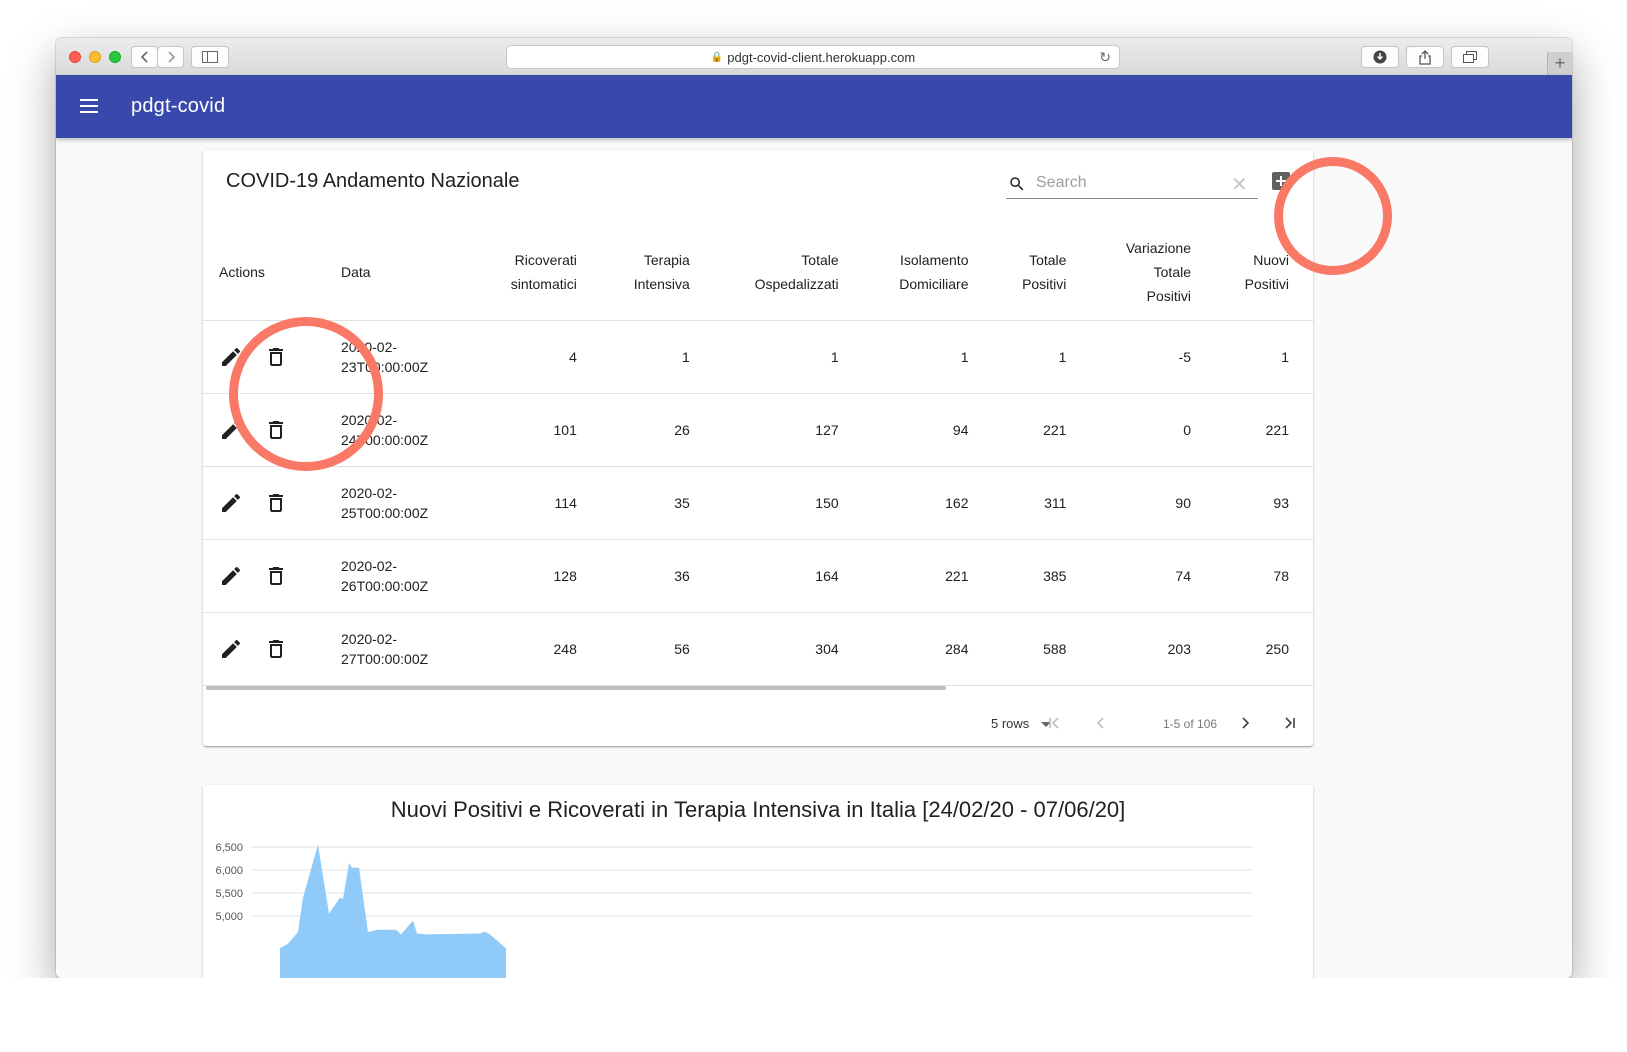  What do you see at coordinates (356, 271) in the screenshot?
I see `column-header-label: Data` at bounding box center [356, 271].